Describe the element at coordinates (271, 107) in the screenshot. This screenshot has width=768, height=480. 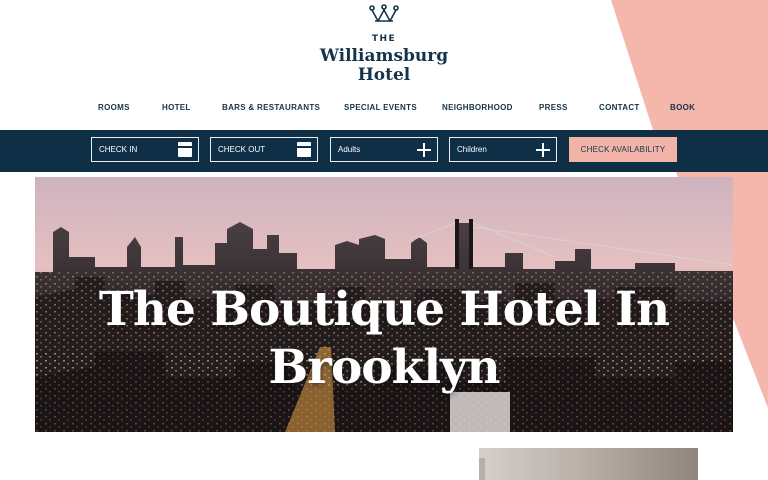
I see `nav-item-bars-restaurants: BARS & RESTAURANTS` at that location.